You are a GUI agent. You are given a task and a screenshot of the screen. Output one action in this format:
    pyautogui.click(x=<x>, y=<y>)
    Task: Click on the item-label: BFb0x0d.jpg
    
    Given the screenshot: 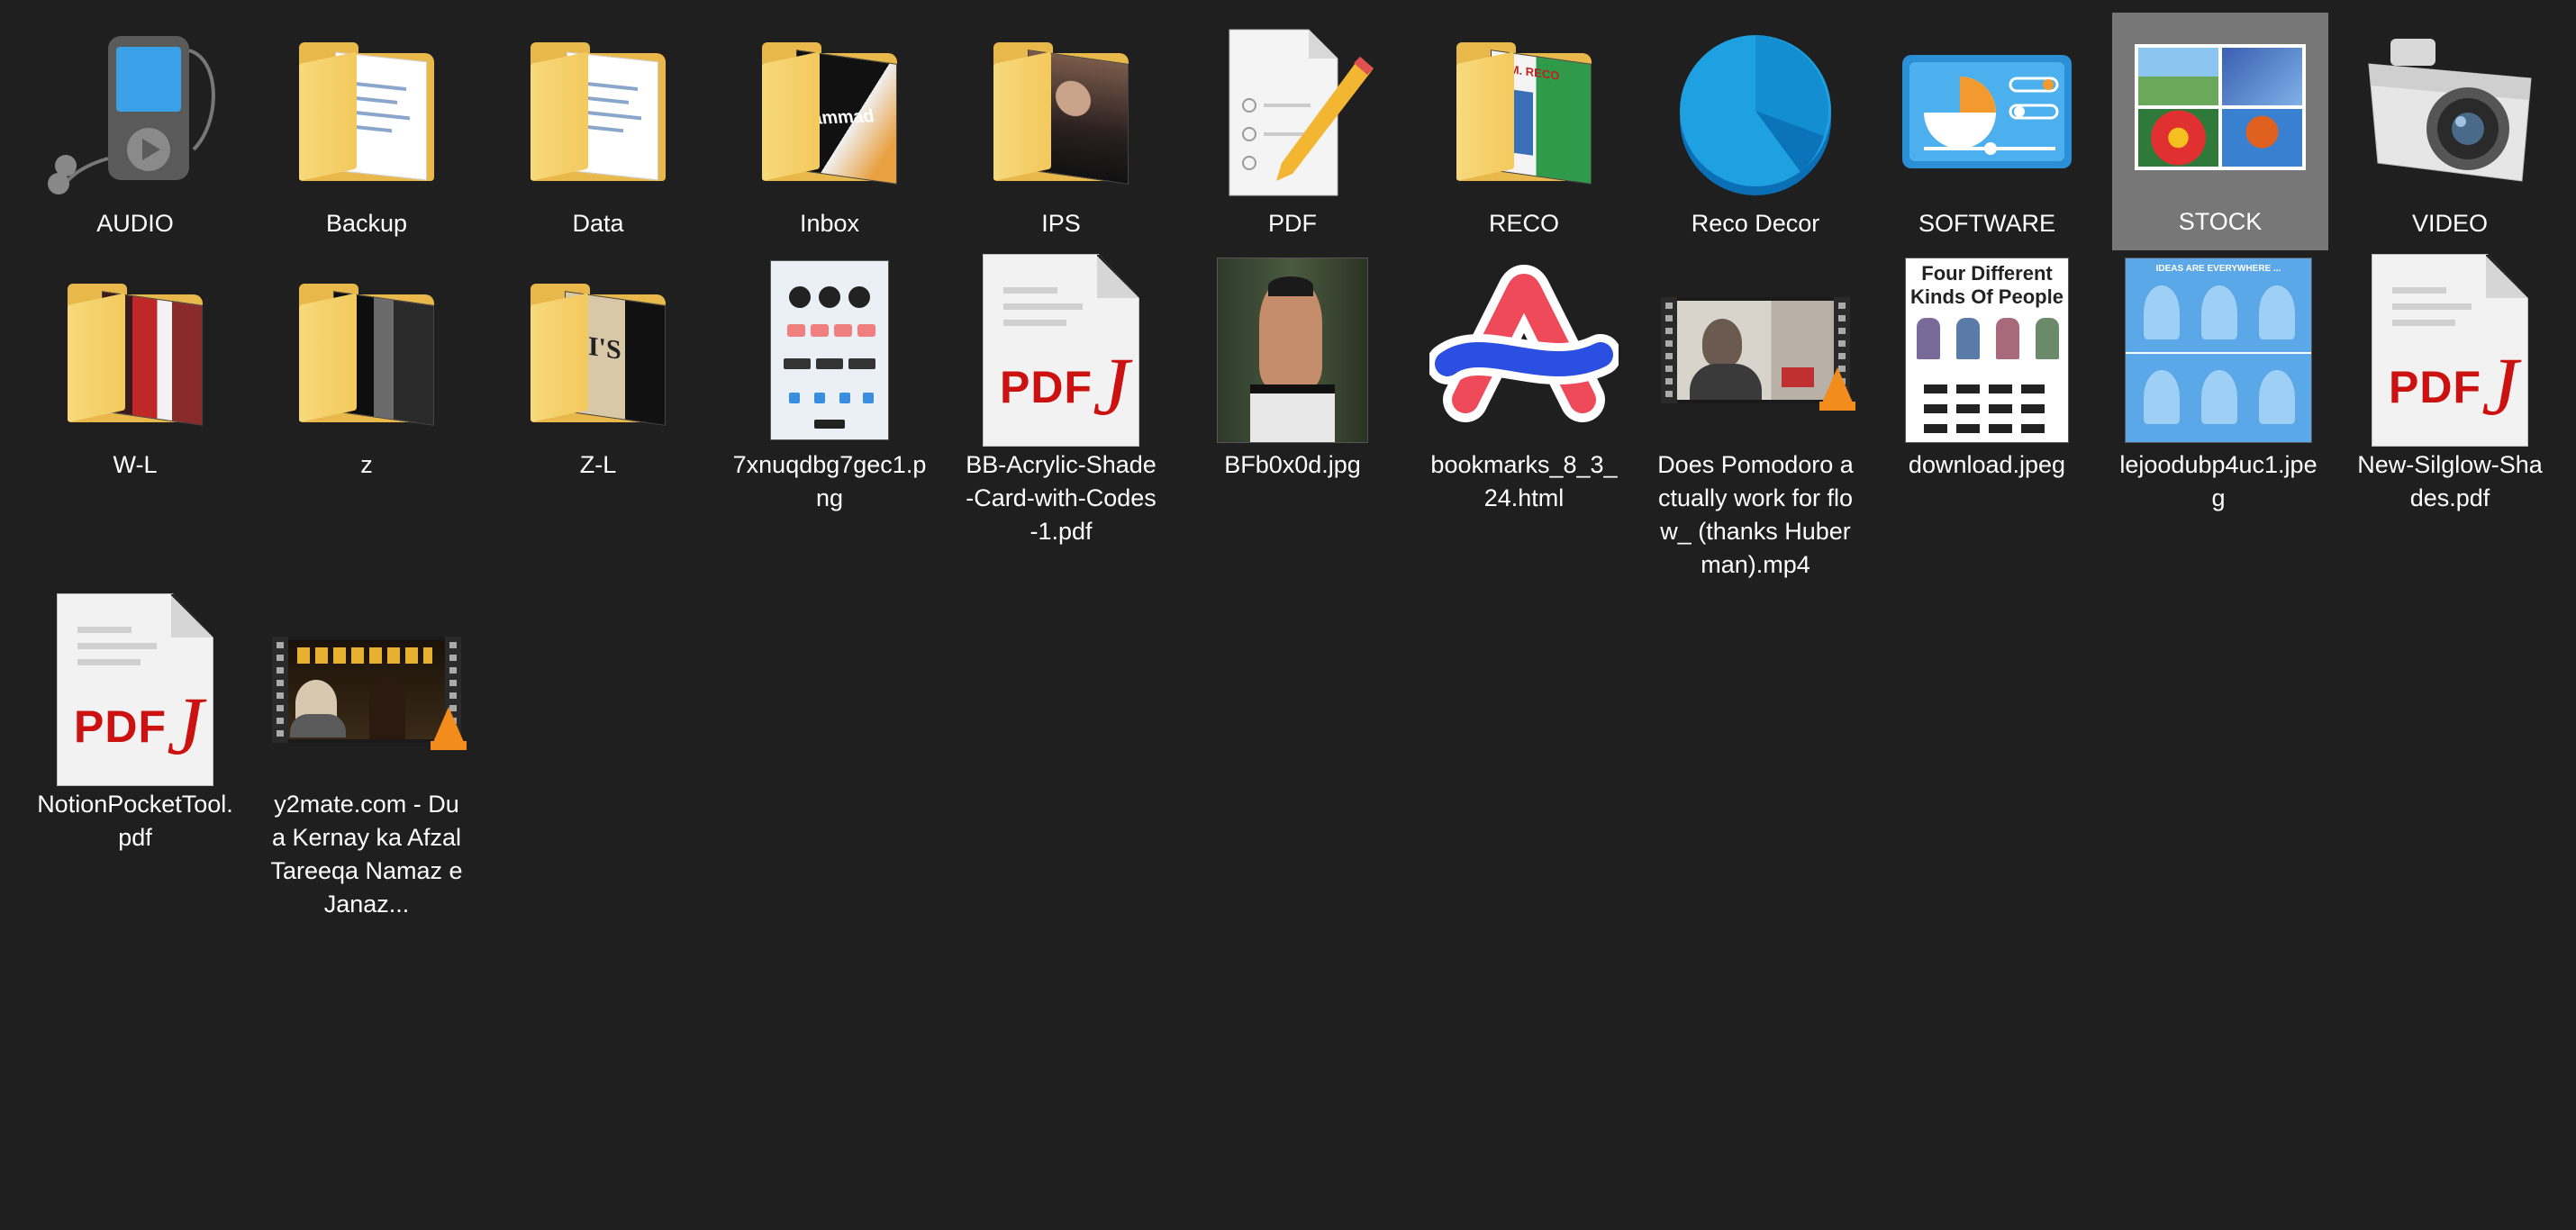 What is the action you would take?
    pyautogui.click(x=1292, y=464)
    